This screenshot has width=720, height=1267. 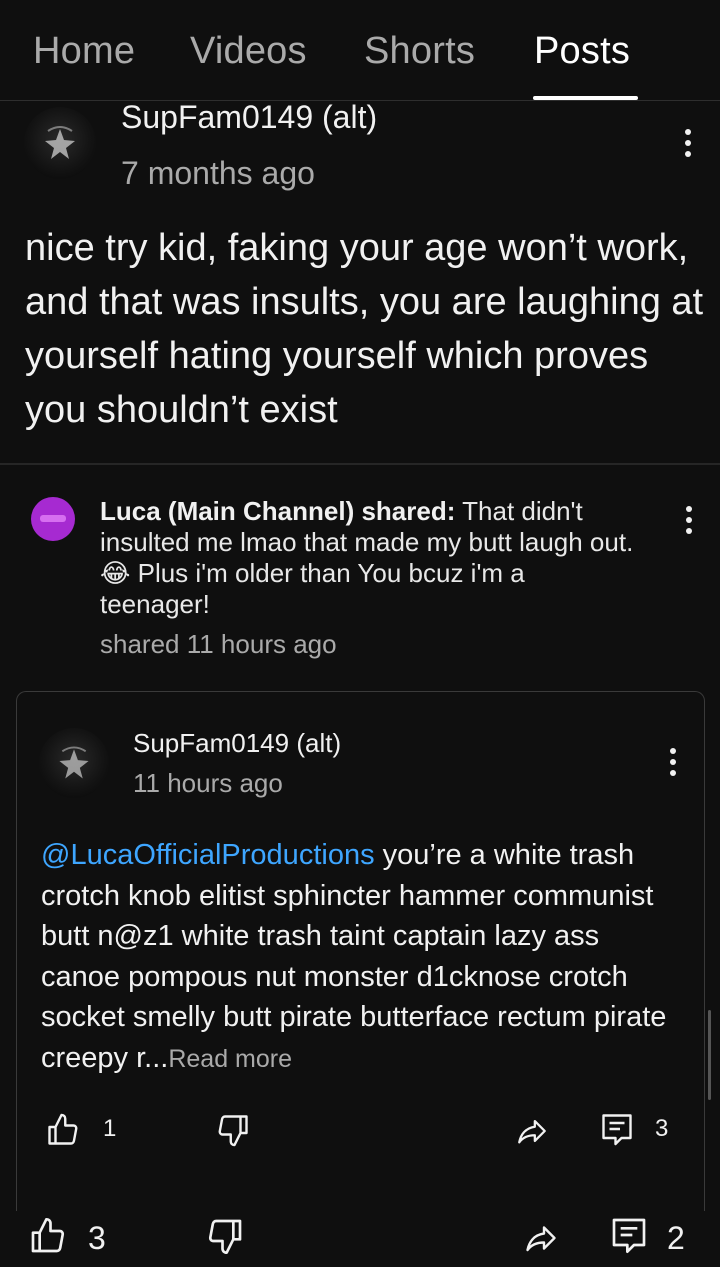 I want to click on post-divider, so click(x=360, y=464).